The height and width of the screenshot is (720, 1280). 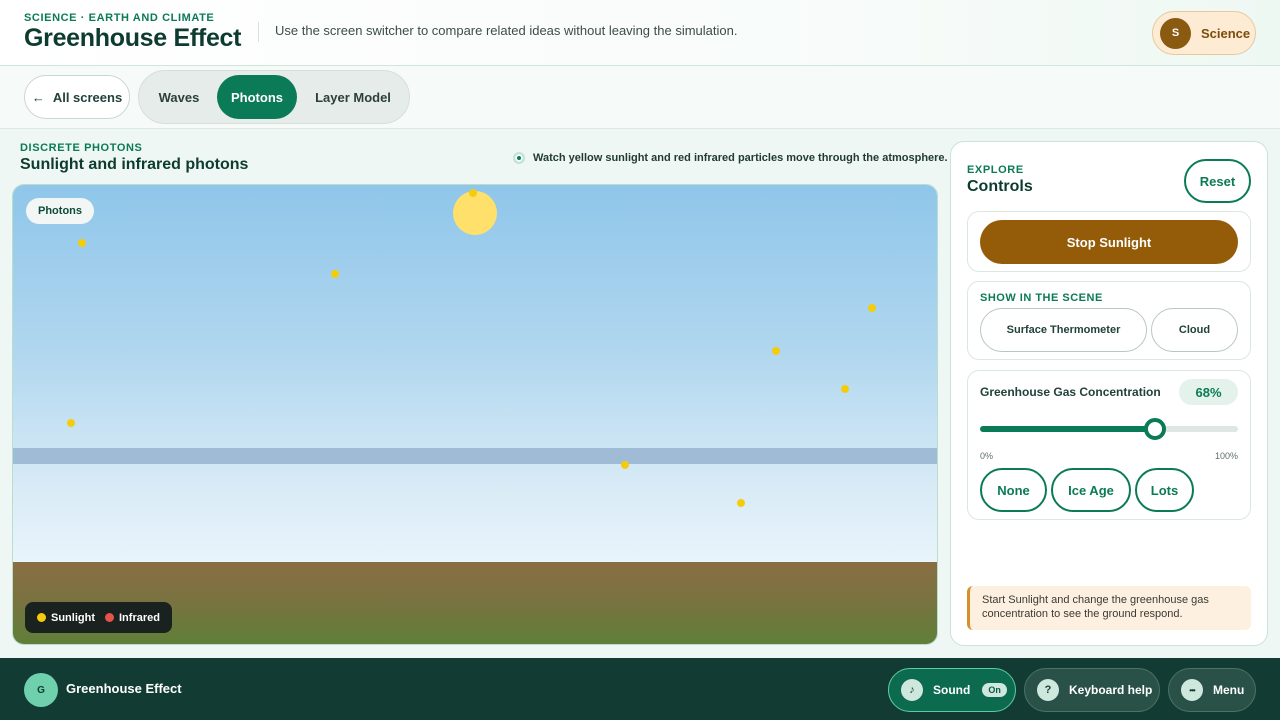 What do you see at coordinates (994, 690) in the screenshot?
I see `sound-state-badge: On` at bounding box center [994, 690].